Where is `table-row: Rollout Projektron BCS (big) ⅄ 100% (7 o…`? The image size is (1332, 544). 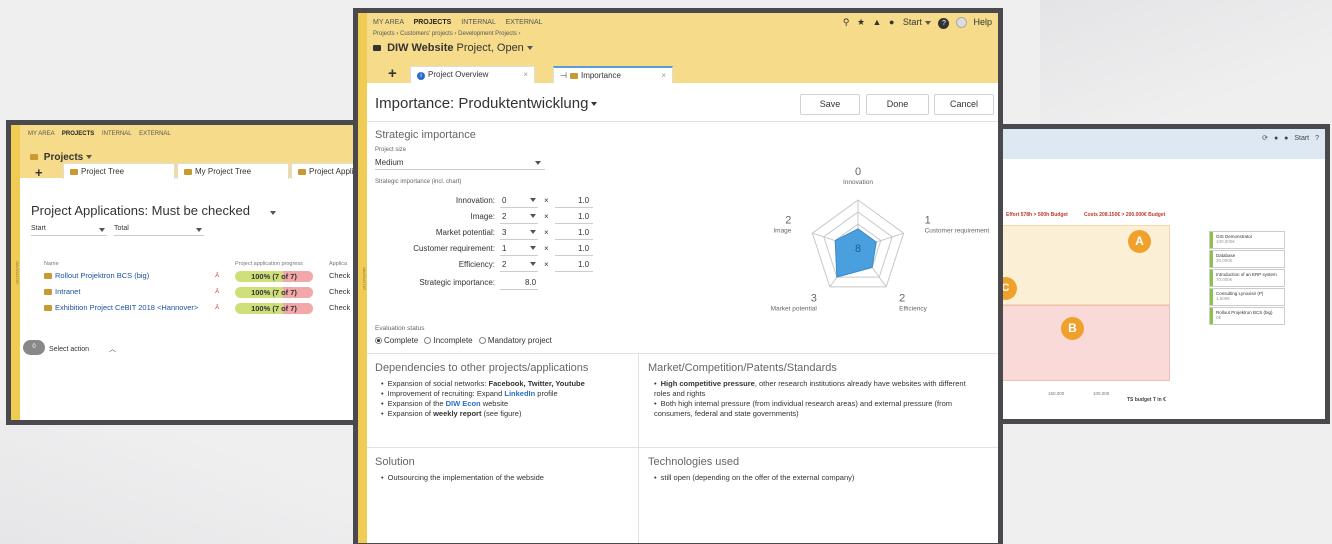
table-row: Rollout Projektron BCS (big) ⅄ 100% (7 o… is located at coordinates (201, 278).